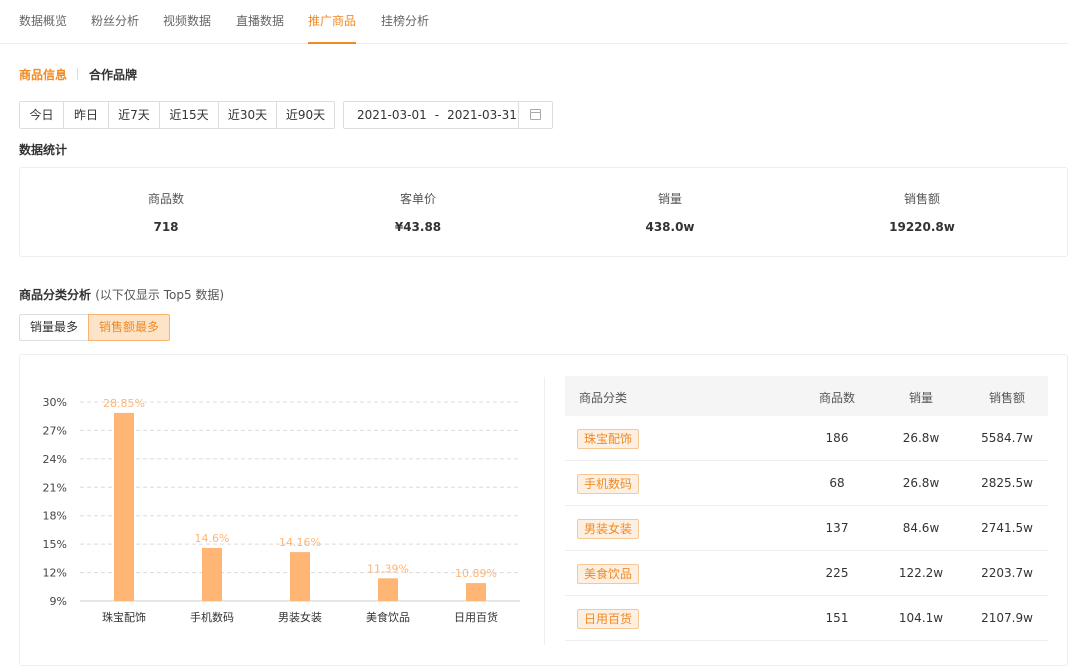  I want to click on table-row: 日用百货 151 104.1w 2107.9w, so click(806, 618).